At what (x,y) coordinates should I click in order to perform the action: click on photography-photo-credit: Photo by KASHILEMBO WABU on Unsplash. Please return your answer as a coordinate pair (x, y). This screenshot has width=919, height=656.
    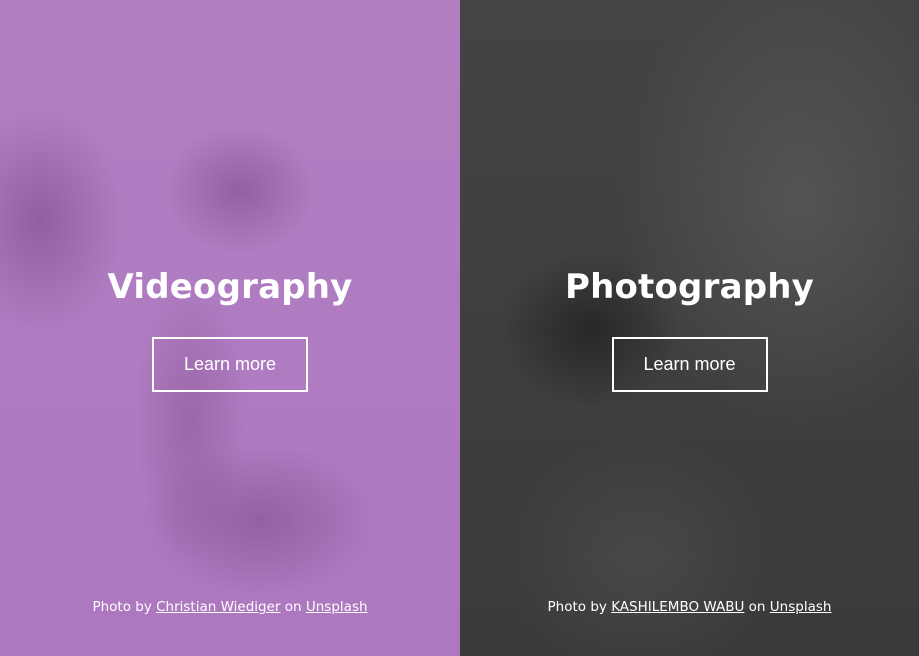
    Looking at the image, I should click on (689, 607).